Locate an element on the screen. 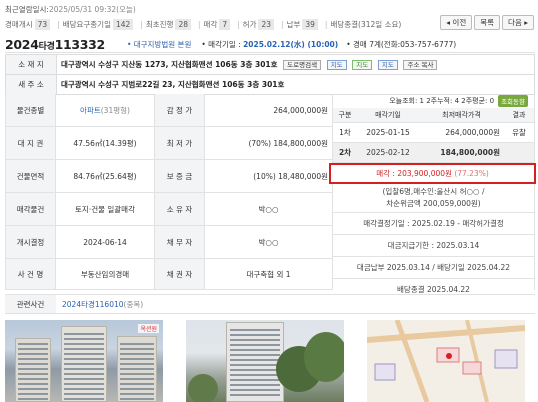  stat-item: 허가 23 is located at coordinates (258, 24).